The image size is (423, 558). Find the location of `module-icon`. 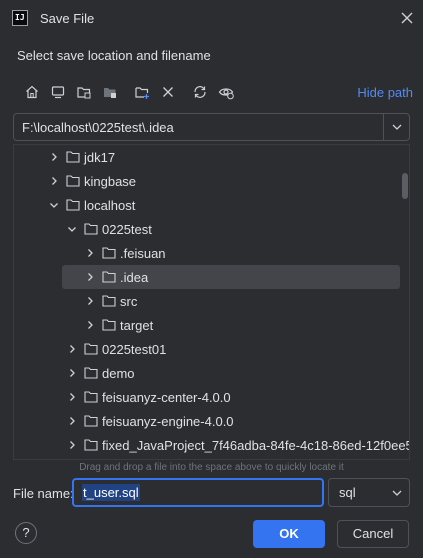

module-icon is located at coordinates (110, 93).